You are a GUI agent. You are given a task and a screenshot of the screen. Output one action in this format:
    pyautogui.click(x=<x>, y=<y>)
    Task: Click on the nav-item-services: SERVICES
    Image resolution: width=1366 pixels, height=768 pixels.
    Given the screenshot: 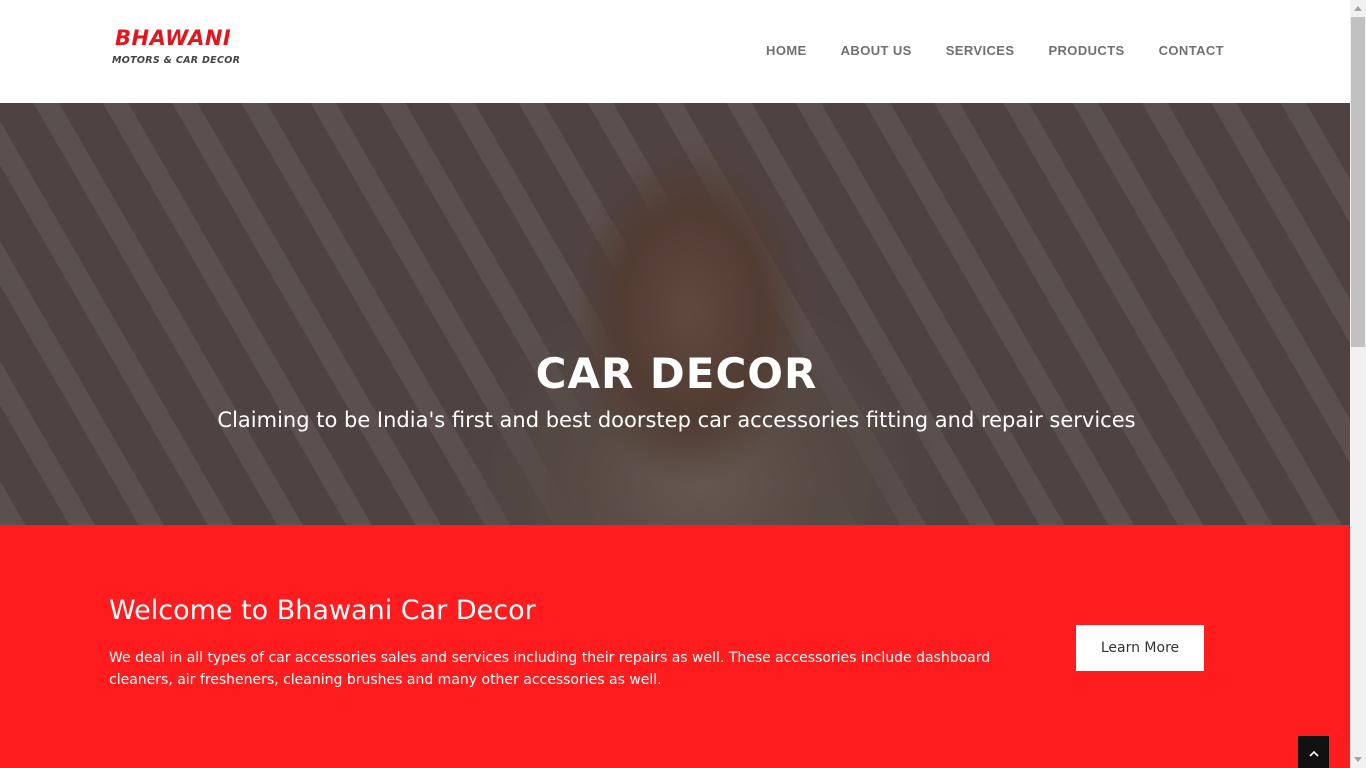 What is the action you would take?
    pyautogui.click(x=980, y=50)
    